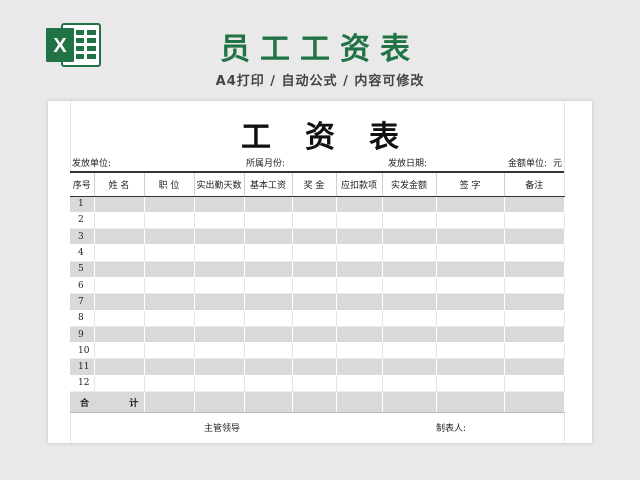  What do you see at coordinates (314, 184) in the screenshot?
I see `column-header: 奖 金` at bounding box center [314, 184].